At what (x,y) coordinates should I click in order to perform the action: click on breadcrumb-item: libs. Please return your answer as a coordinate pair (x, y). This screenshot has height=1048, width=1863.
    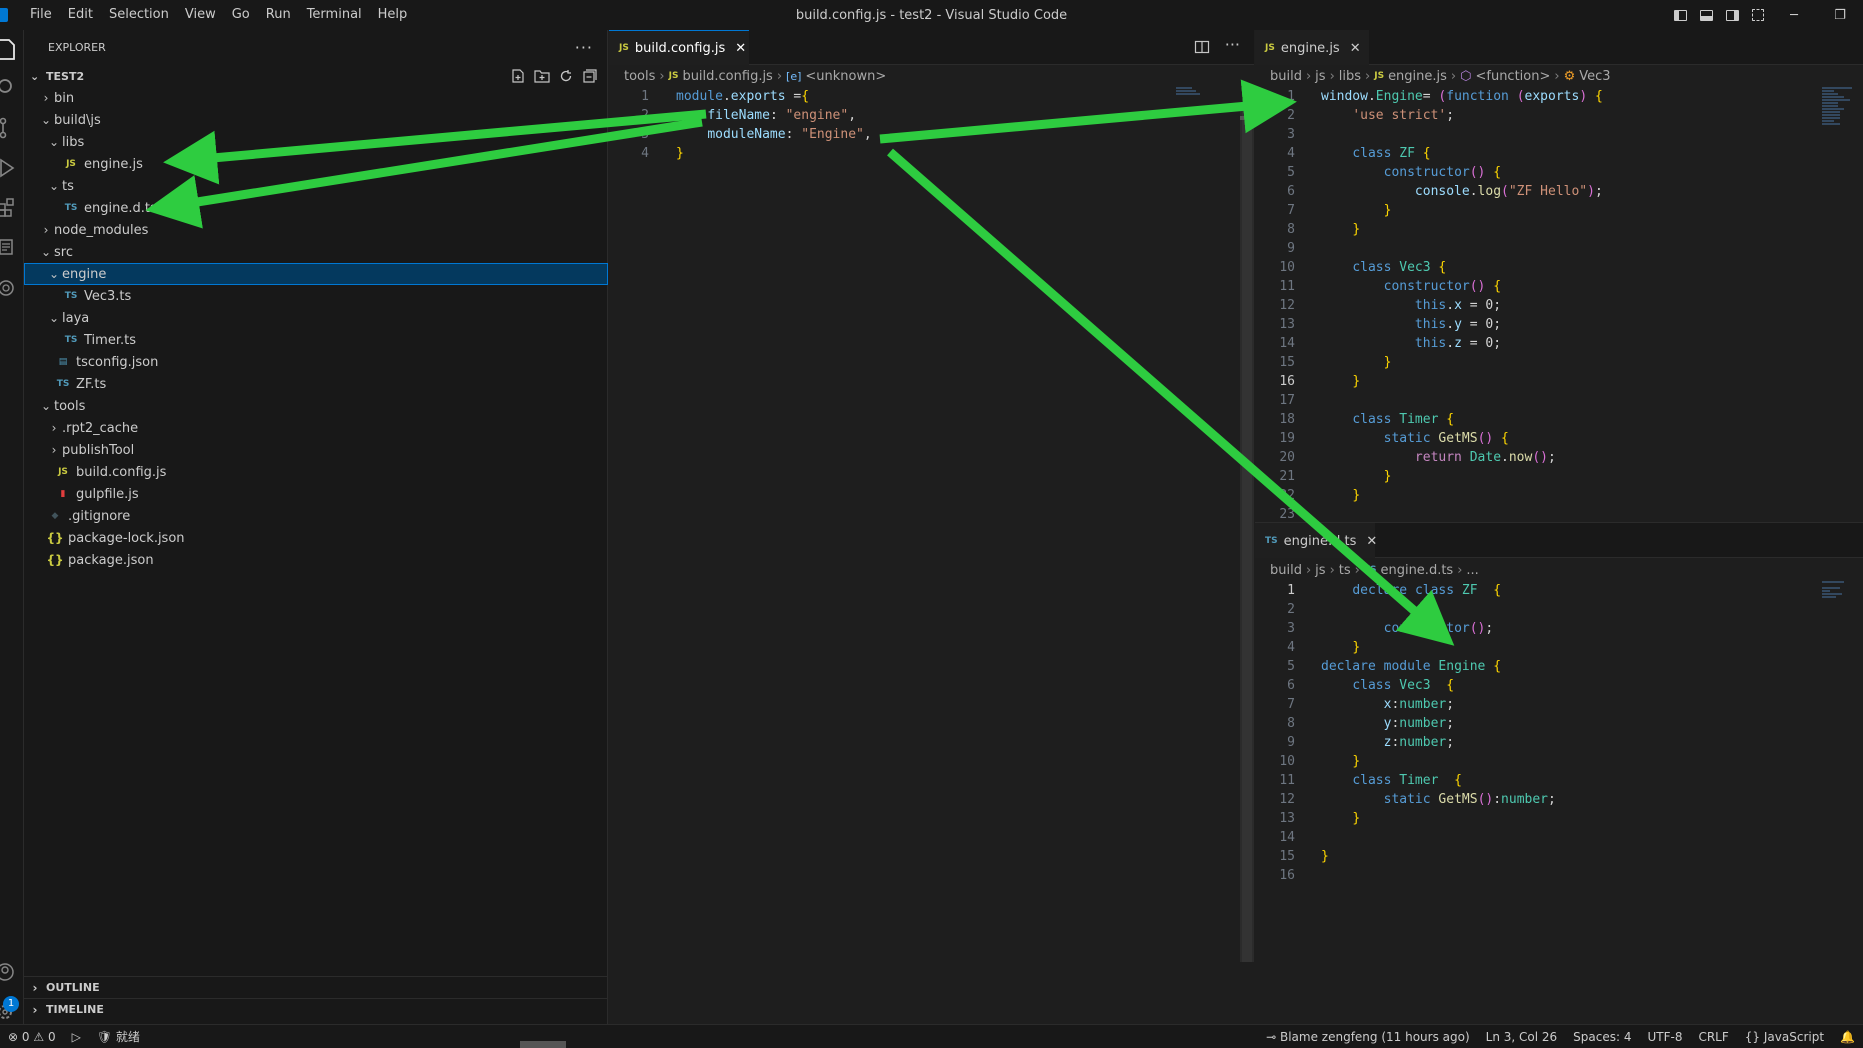
    Looking at the image, I should click on (1350, 76).